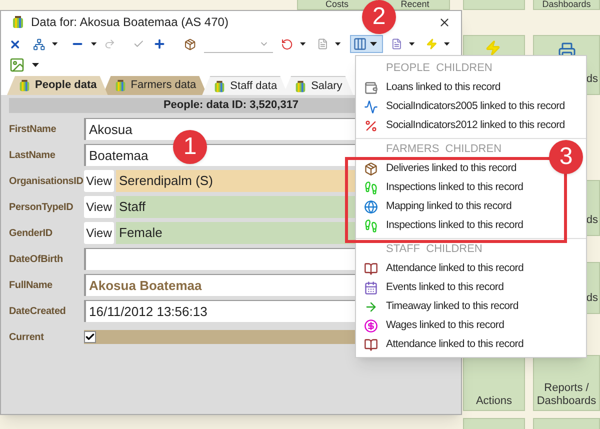 This screenshot has width=600, height=429. I want to click on field-label: DateOfBirth, so click(36, 259).